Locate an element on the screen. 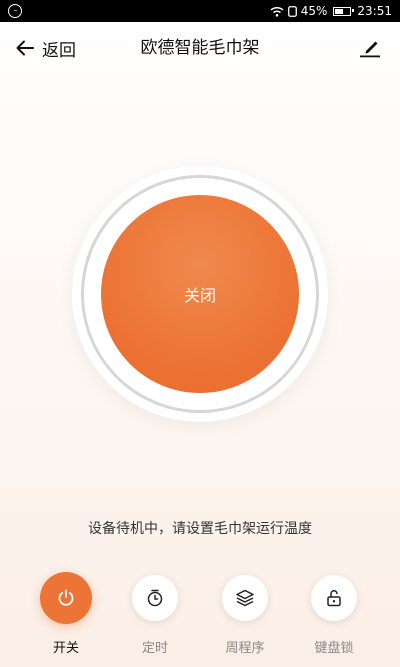 The width and height of the screenshot is (400, 667). clock: 23:51 is located at coordinates (374, 11).